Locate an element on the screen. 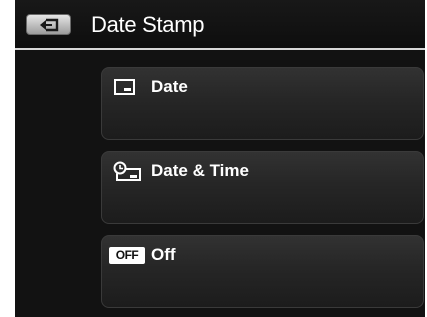 This screenshot has height=317, width=427. menu-item-label: Date is located at coordinates (169, 86).